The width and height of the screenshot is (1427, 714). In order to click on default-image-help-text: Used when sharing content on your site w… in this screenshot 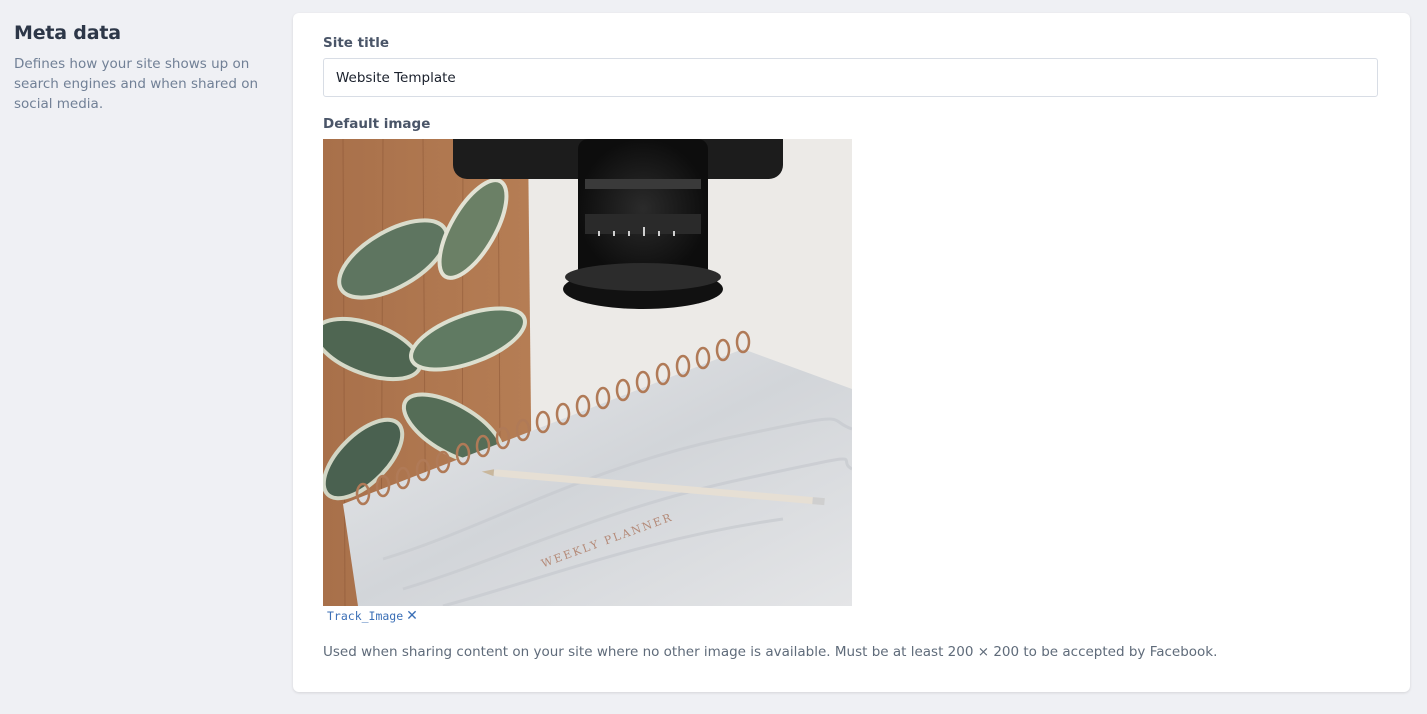, I will do `click(770, 652)`.